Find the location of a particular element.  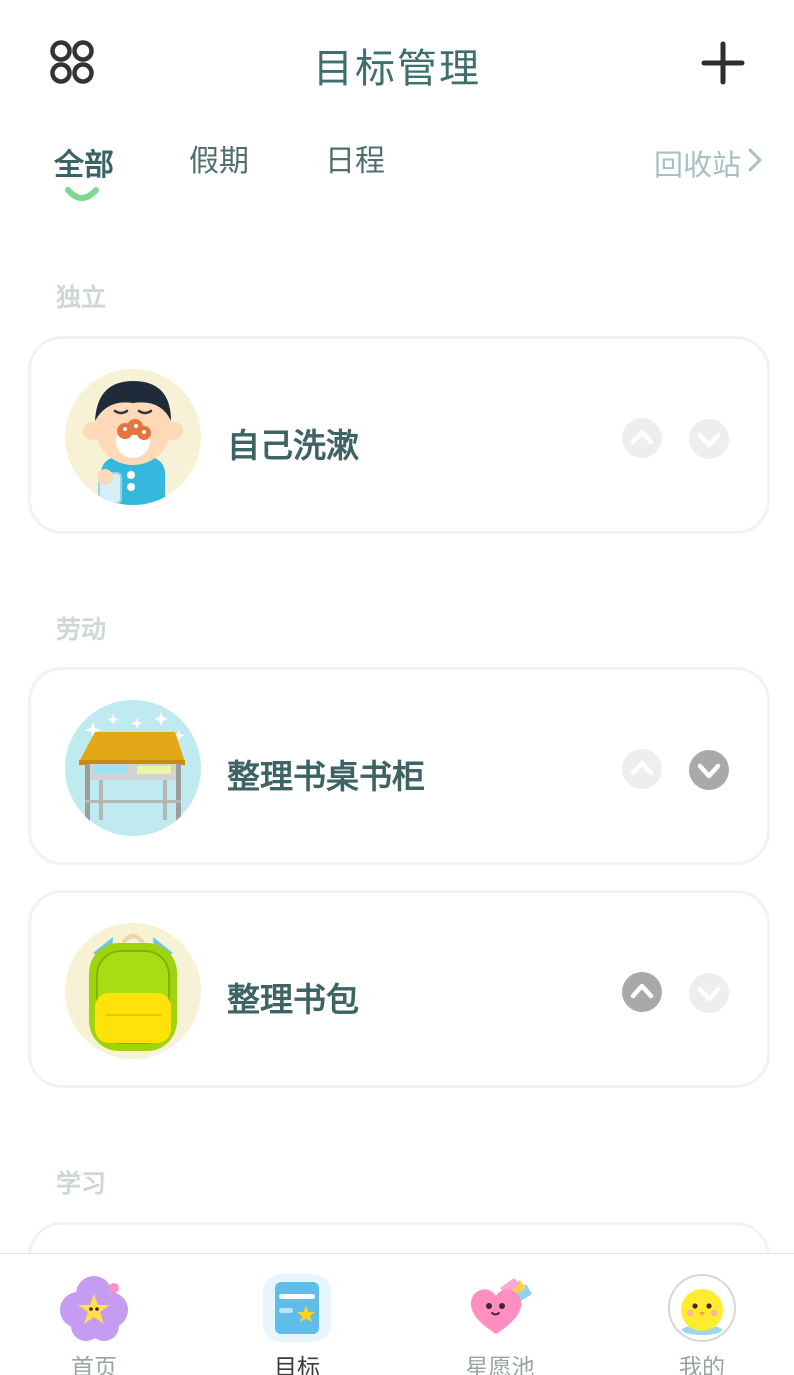

header: 目标管理 is located at coordinates (397, 60).